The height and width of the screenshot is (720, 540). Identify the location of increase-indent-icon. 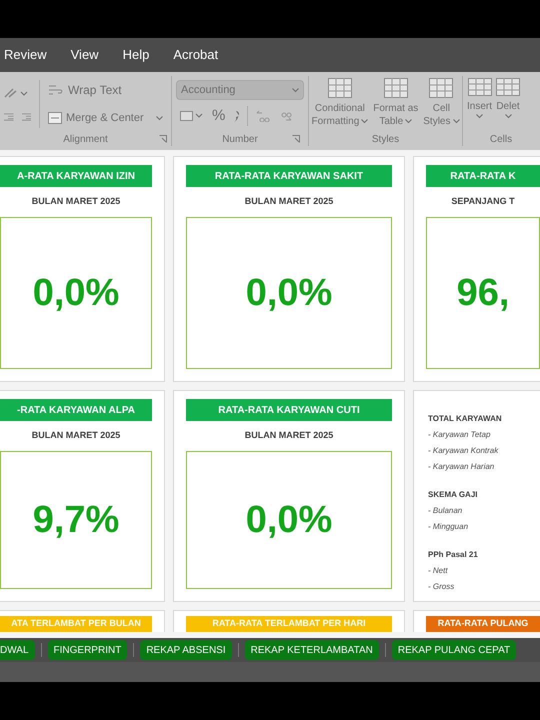
(26, 117).